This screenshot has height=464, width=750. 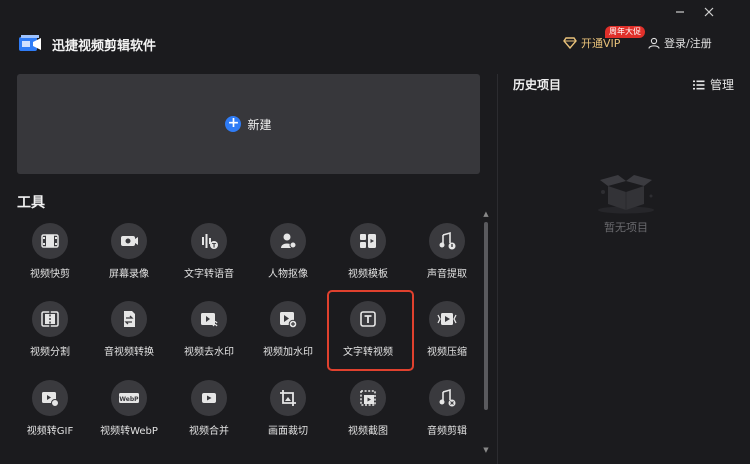 I want to click on video-to-gif-icon, so click(x=50, y=399).